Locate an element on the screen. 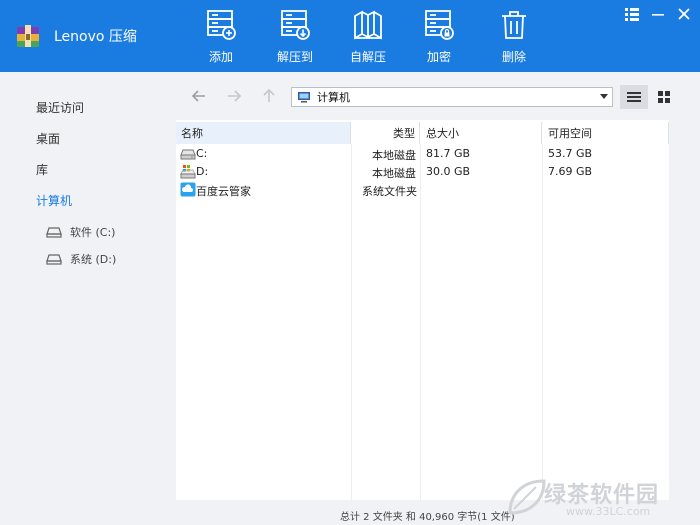  address-path: 计算机 is located at coordinates (333, 97).